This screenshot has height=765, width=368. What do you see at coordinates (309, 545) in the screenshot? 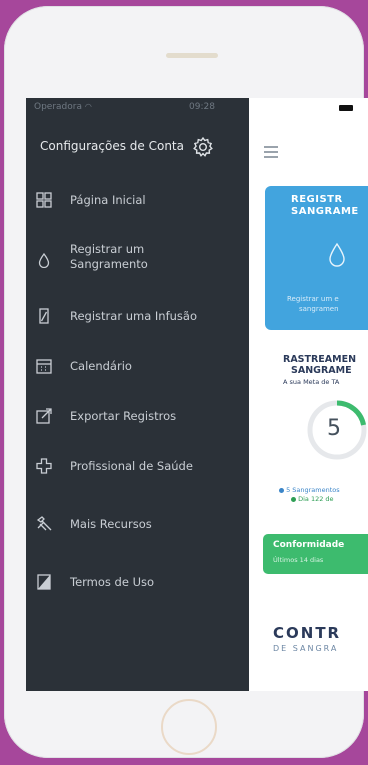
I see `compliance-title: Conformidade` at bounding box center [309, 545].